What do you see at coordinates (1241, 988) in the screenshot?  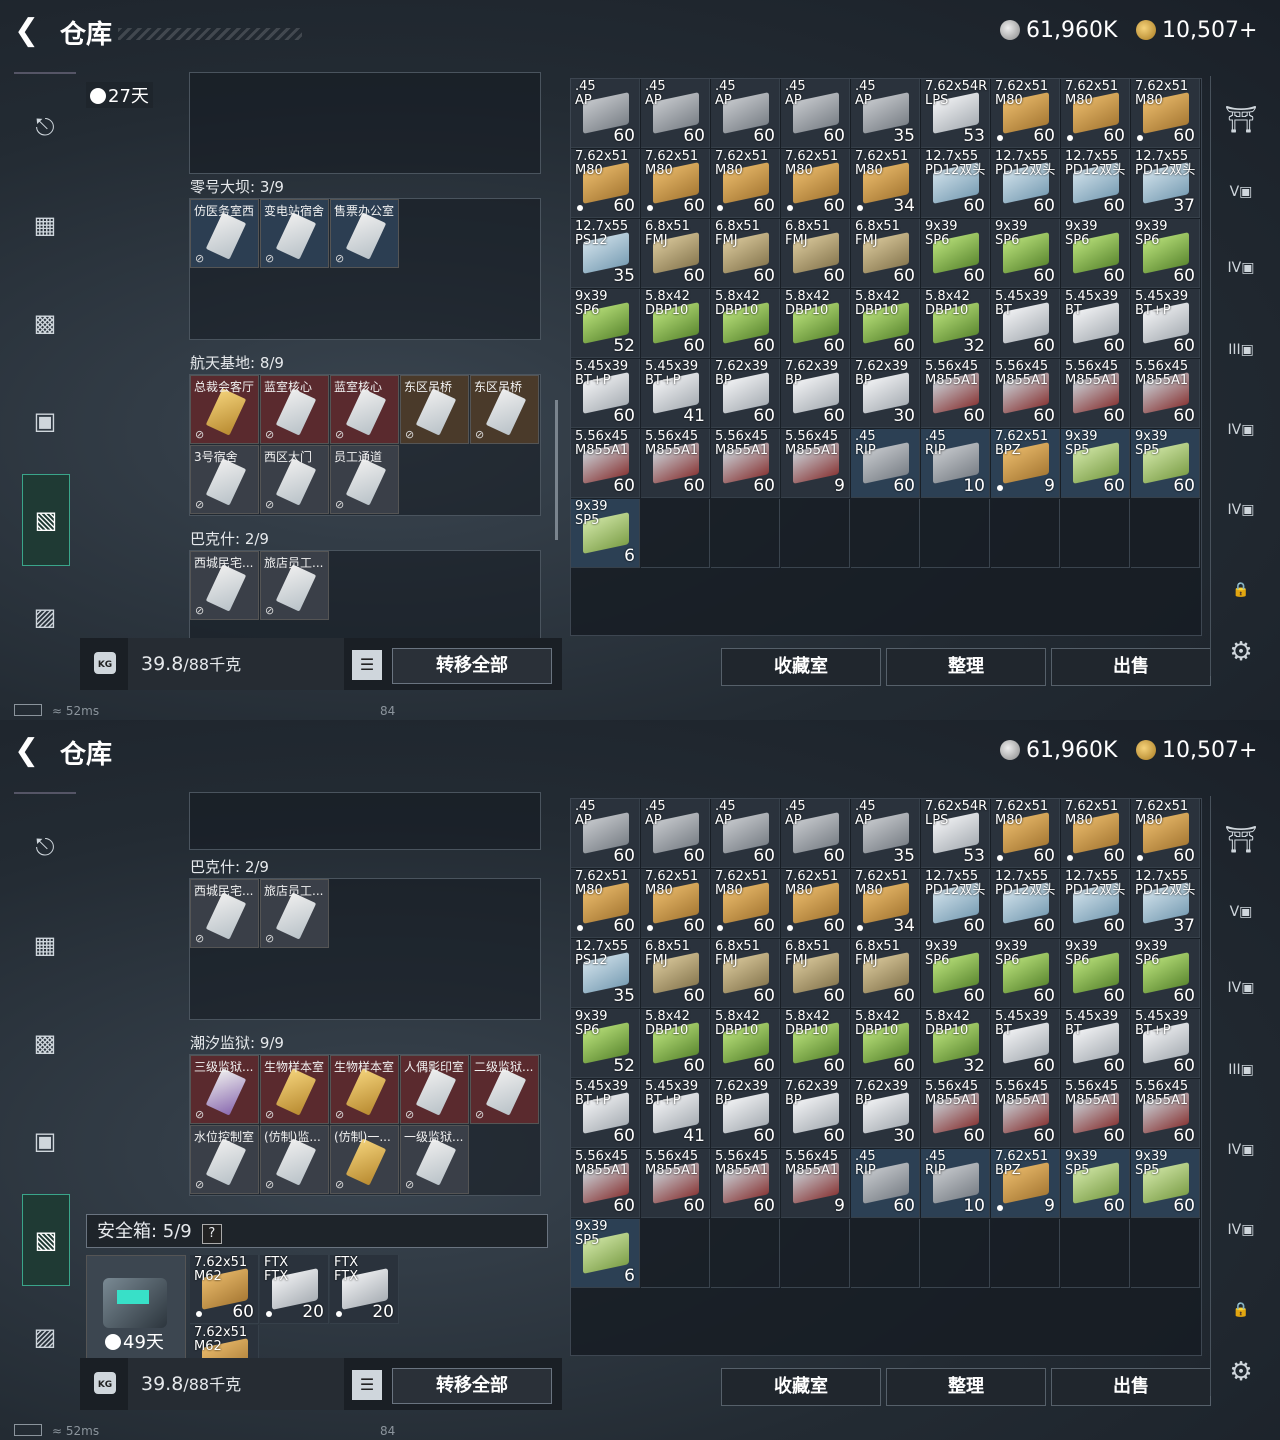 I see `case-iv-icon: IV▣` at bounding box center [1241, 988].